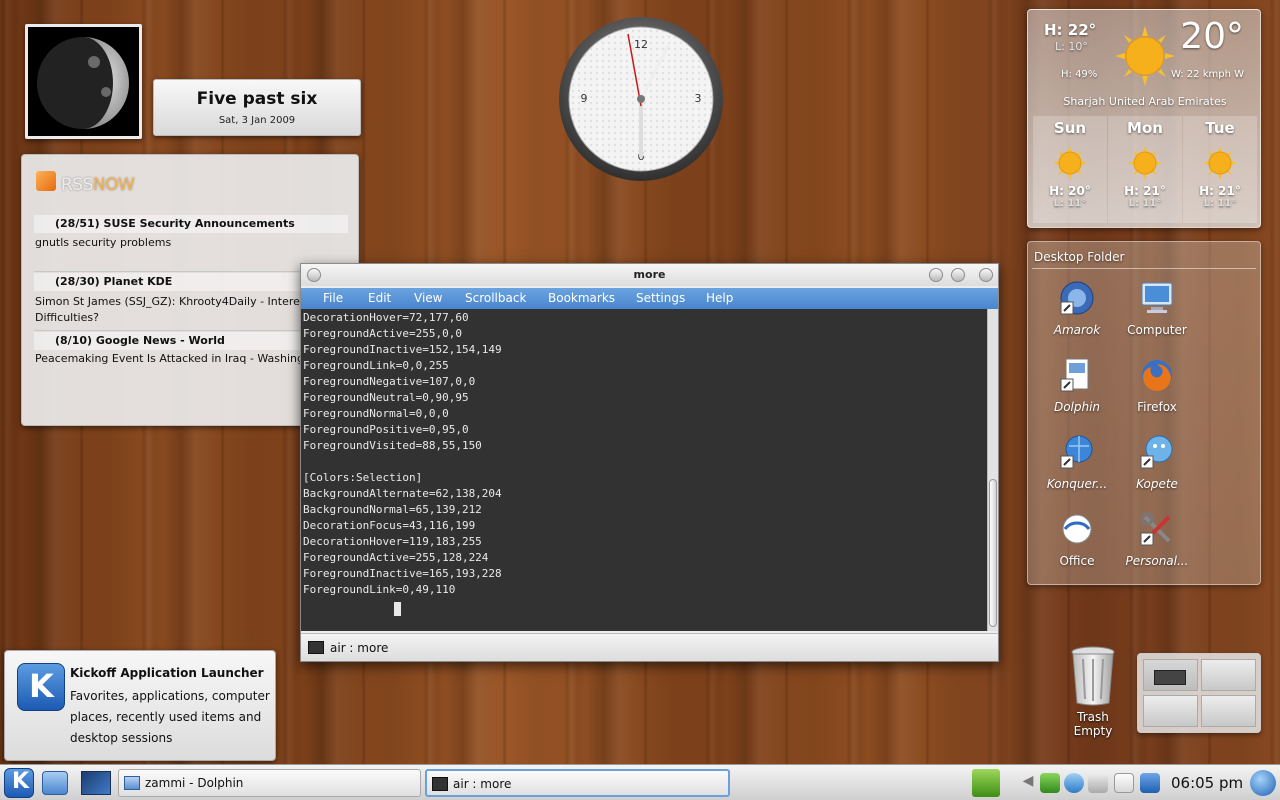 This screenshot has height=800, width=1280. Describe the element at coordinates (1098, 783) in the screenshot. I see `volume-icon` at that location.